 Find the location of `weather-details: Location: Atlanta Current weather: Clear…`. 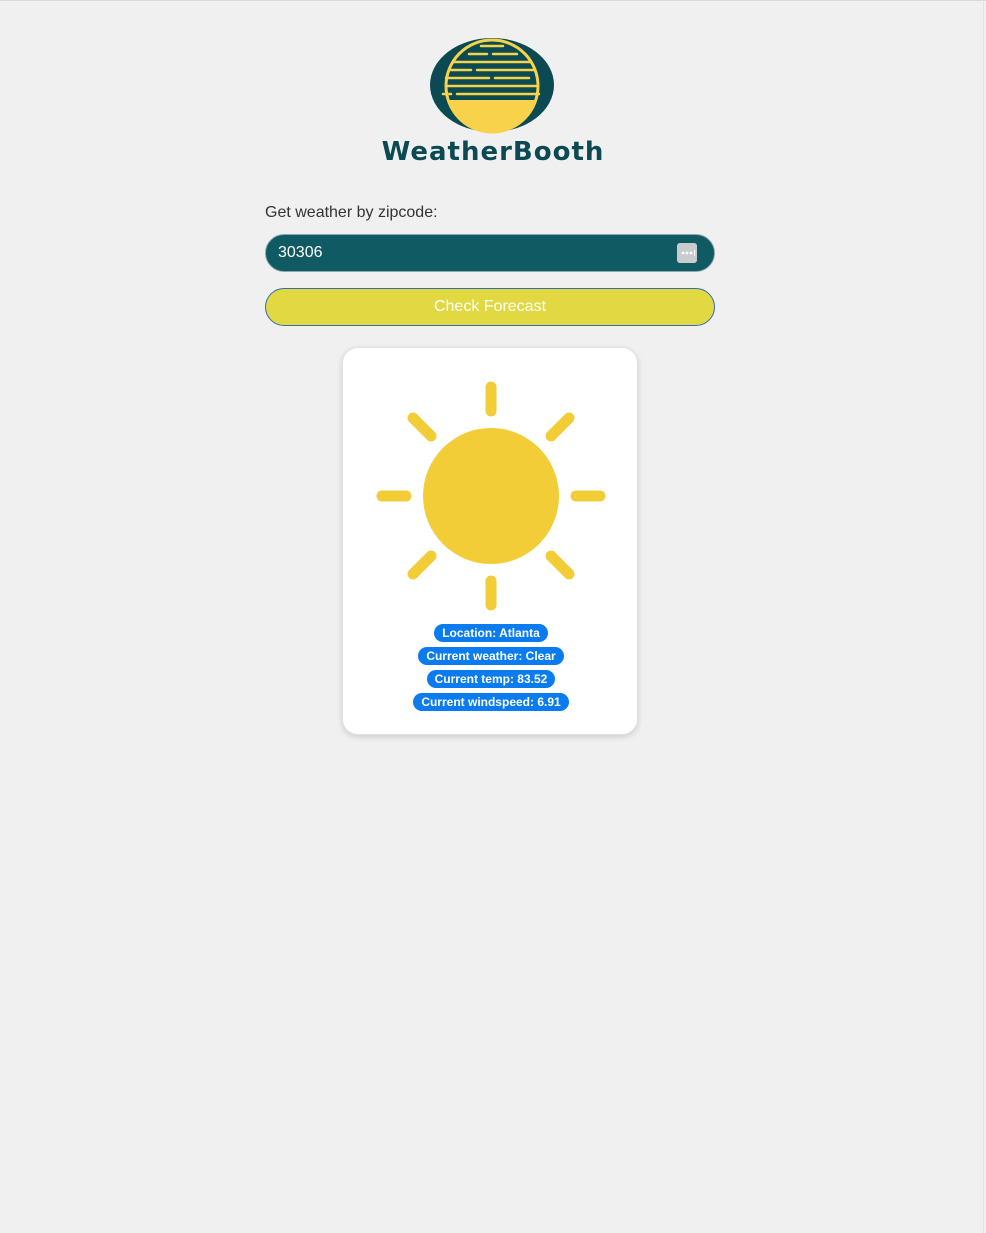

weather-details: Location: Atlanta Current weather: Clear… is located at coordinates (491, 670).